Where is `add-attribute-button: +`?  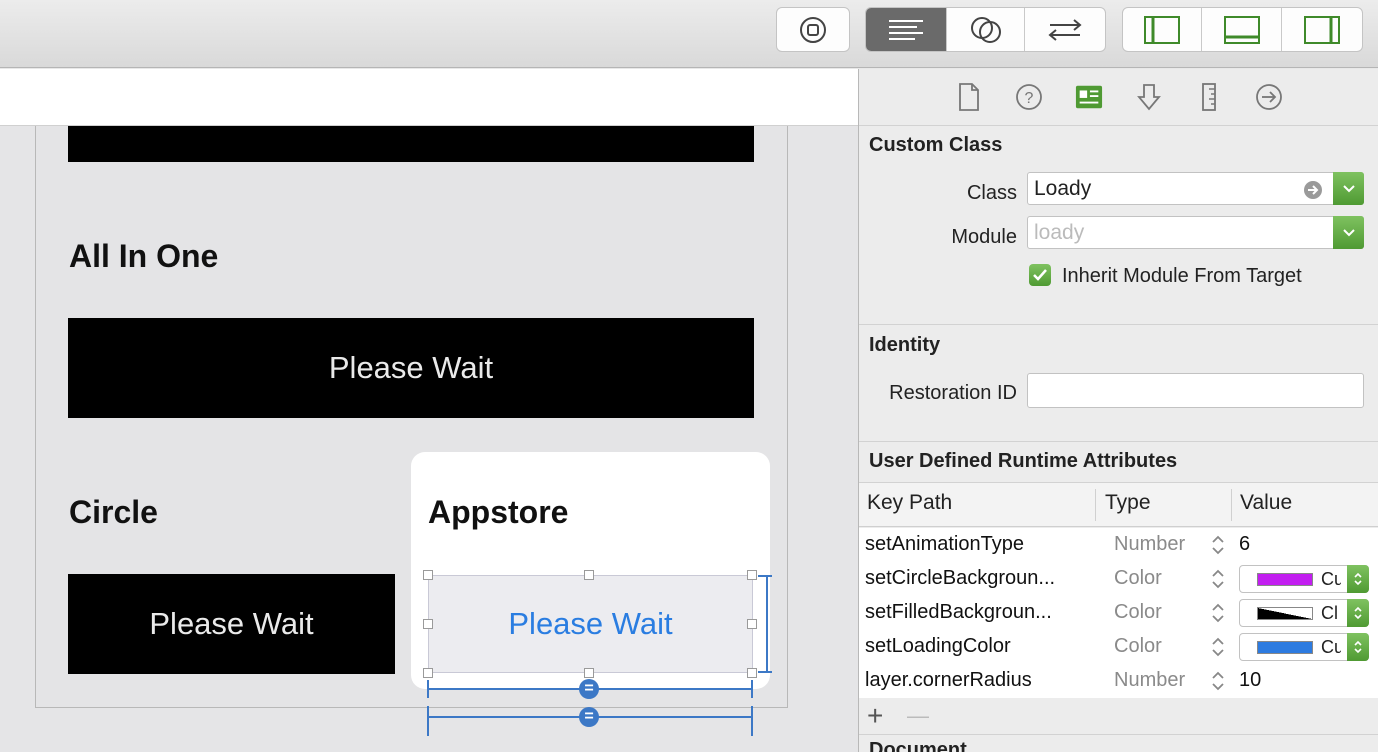
add-attribute-button: + is located at coordinates (875, 716).